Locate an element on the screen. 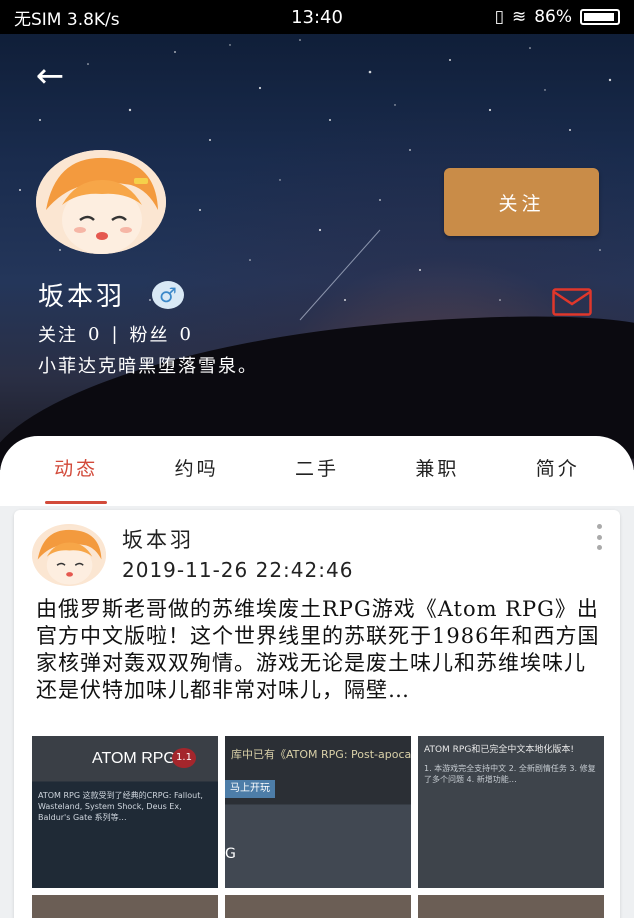 Image resolution: width=634 pixels, height=918 pixels. post-author-avatar is located at coordinates (69, 555).